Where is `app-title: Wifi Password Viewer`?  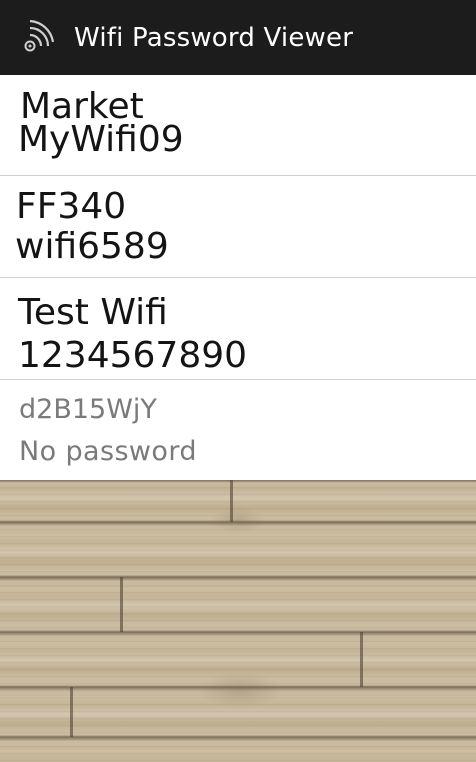 app-title: Wifi Password Viewer is located at coordinates (214, 38).